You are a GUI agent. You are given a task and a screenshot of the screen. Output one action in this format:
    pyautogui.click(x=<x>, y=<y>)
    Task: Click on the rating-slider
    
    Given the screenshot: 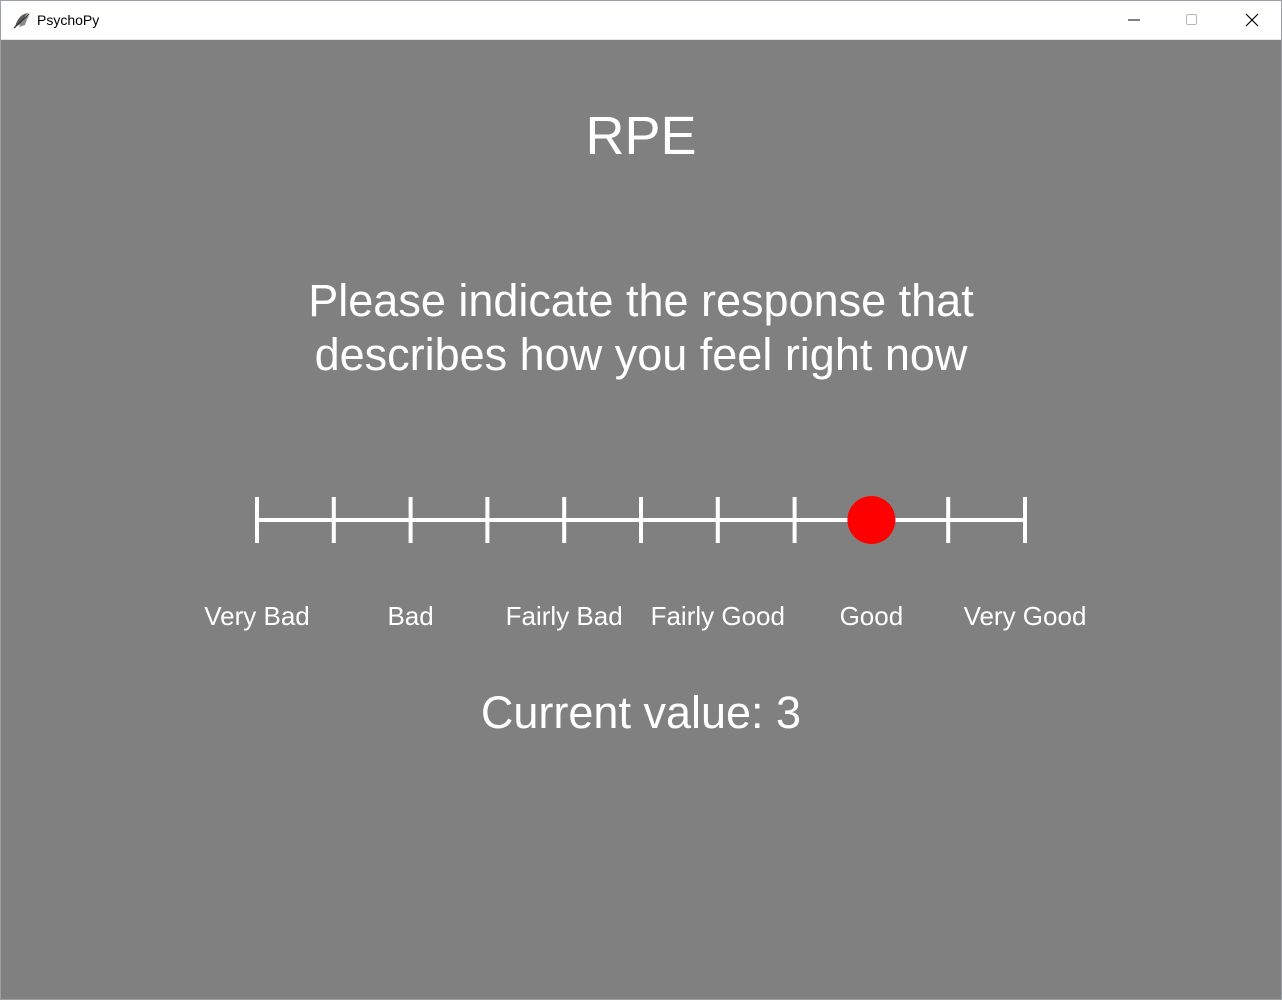 What is the action you would take?
    pyautogui.click(x=641, y=520)
    